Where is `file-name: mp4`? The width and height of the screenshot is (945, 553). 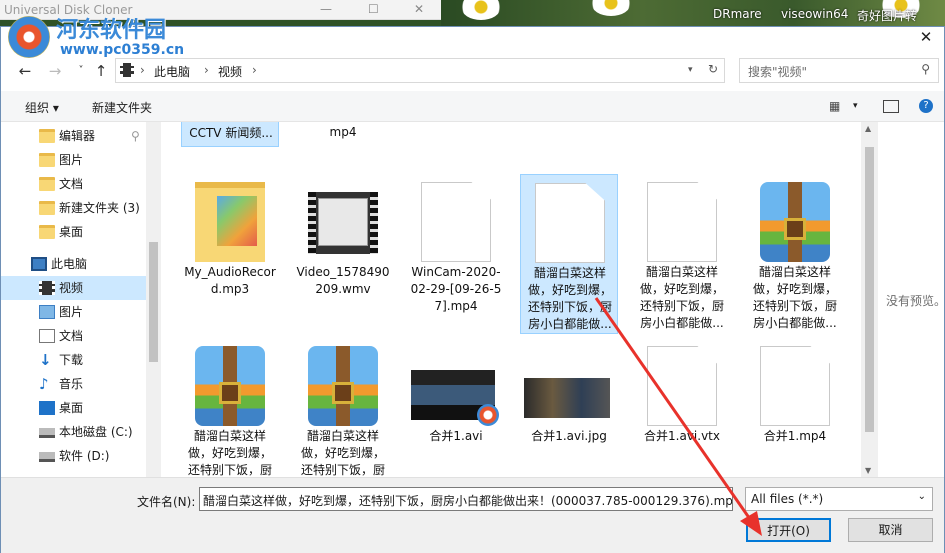
file-name: mp4 is located at coordinates (343, 132).